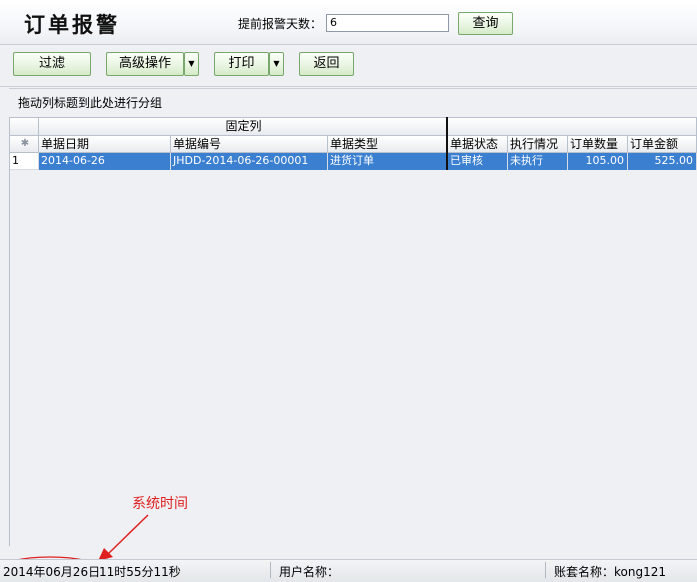 This screenshot has height=582, width=697. Describe the element at coordinates (105, 161) in the screenshot. I see `cell-date: 2014-06-26` at that location.